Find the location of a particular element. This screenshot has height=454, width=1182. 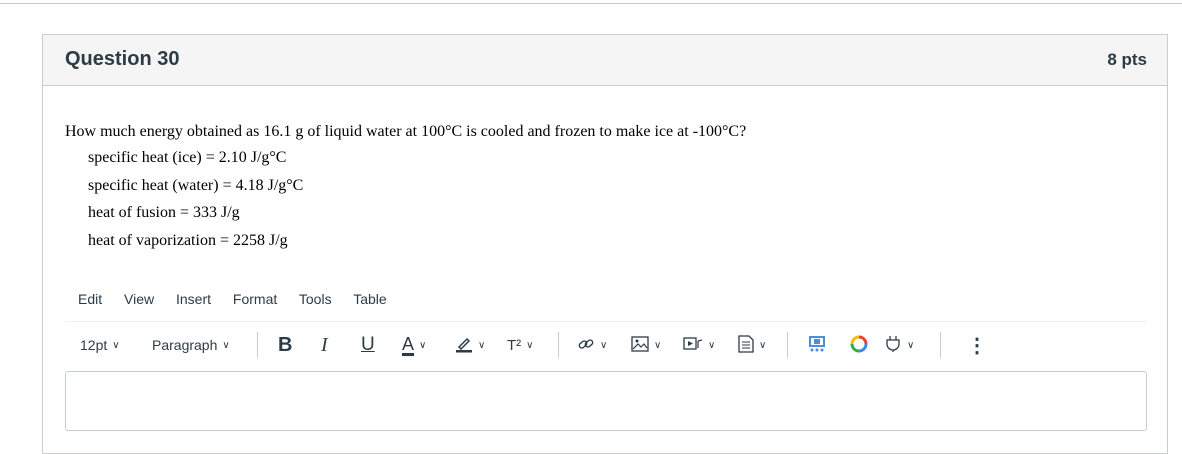

text-color-button: A ∨ is located at coordinates (414, 345).